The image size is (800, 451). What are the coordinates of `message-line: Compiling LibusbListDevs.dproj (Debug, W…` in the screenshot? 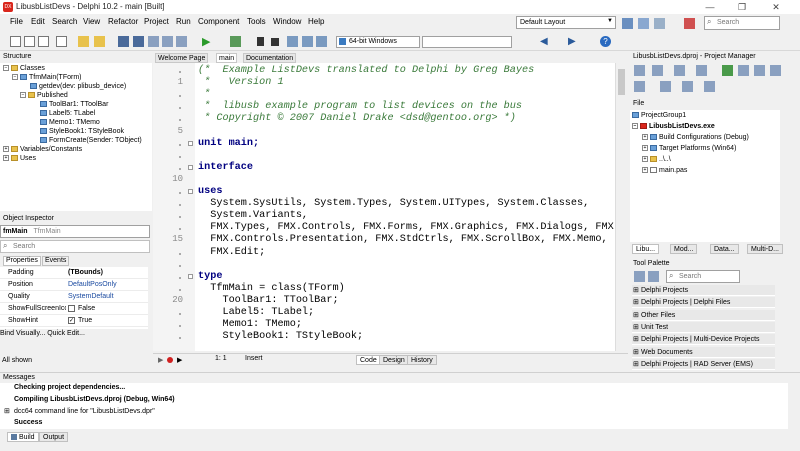 It's located at (94, 399).